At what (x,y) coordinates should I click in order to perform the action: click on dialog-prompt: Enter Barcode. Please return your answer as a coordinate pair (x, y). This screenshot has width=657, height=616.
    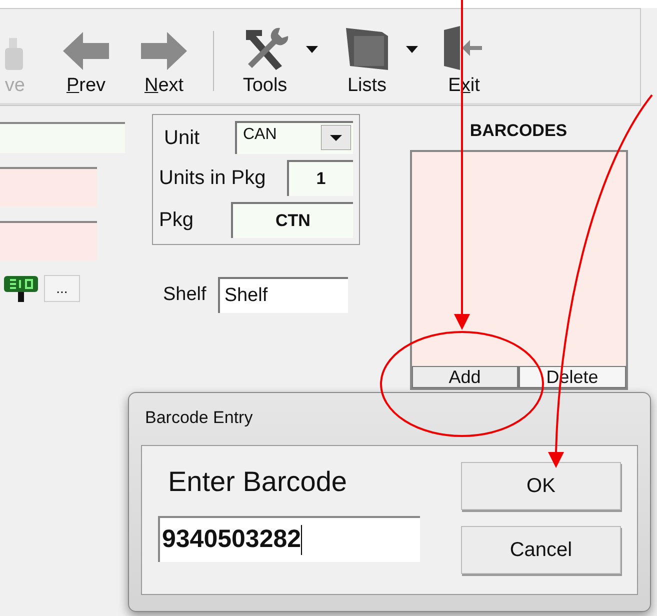
    Looking at the image, I should click on (258, 482).